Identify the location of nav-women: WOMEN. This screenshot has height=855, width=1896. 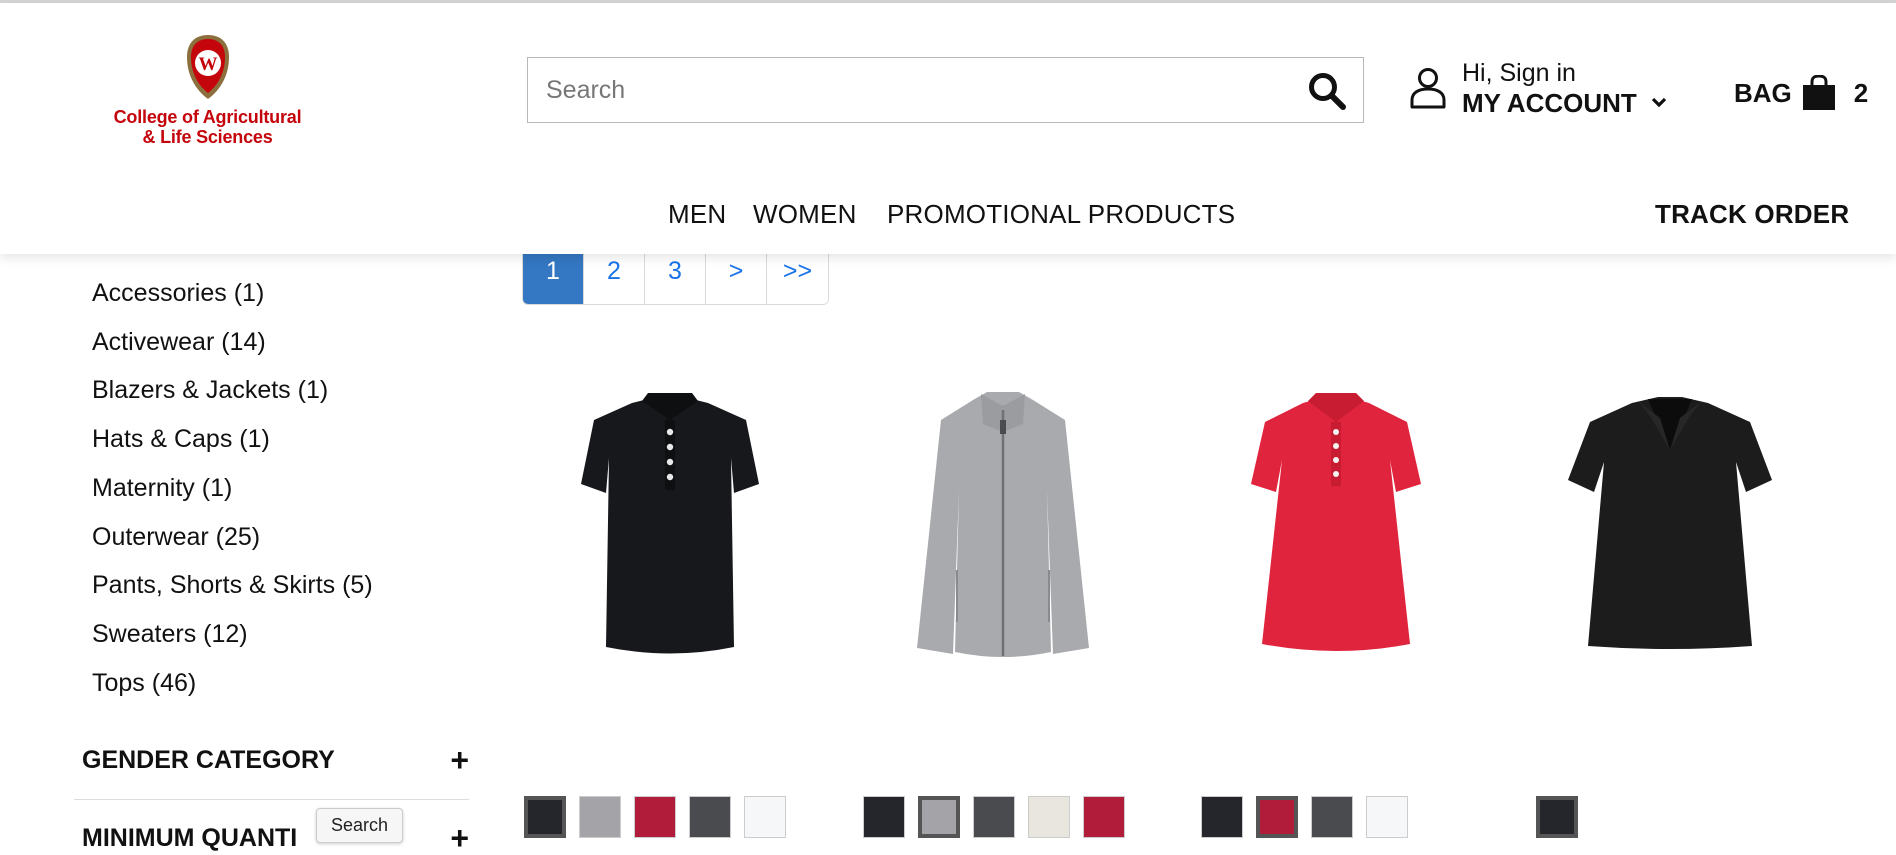
(805, 214).